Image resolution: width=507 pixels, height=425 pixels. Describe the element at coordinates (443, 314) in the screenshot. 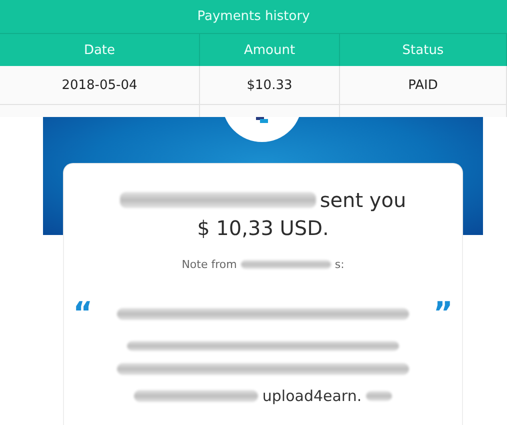

I see `close-quote: ”` at that location.